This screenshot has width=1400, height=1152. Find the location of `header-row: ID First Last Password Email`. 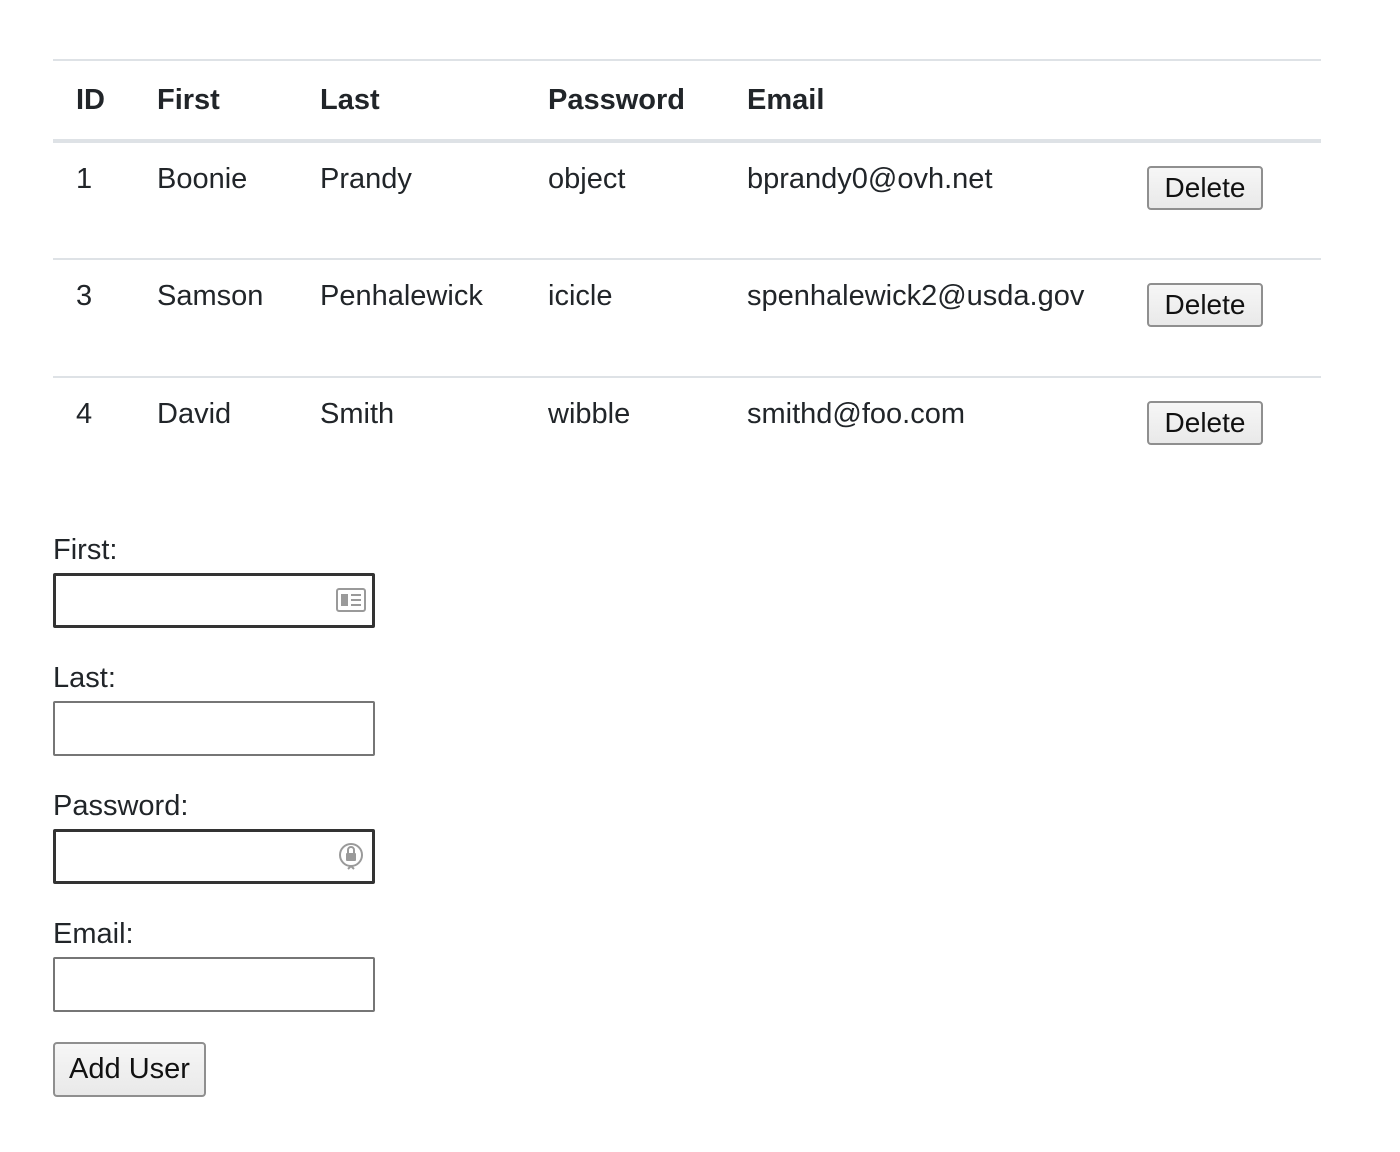

header-row: ID First Last Password Email is located at coordinates (687, 101).